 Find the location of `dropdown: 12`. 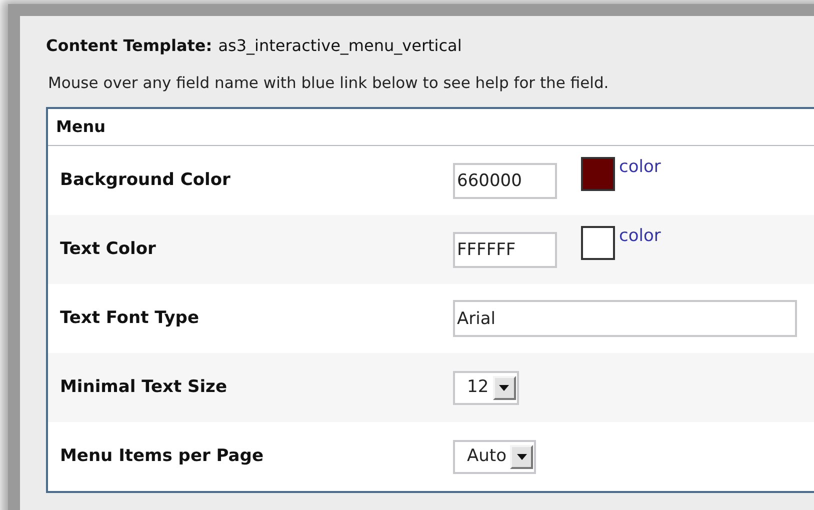

dropdown: 12 is located at coordinates (486, 387).